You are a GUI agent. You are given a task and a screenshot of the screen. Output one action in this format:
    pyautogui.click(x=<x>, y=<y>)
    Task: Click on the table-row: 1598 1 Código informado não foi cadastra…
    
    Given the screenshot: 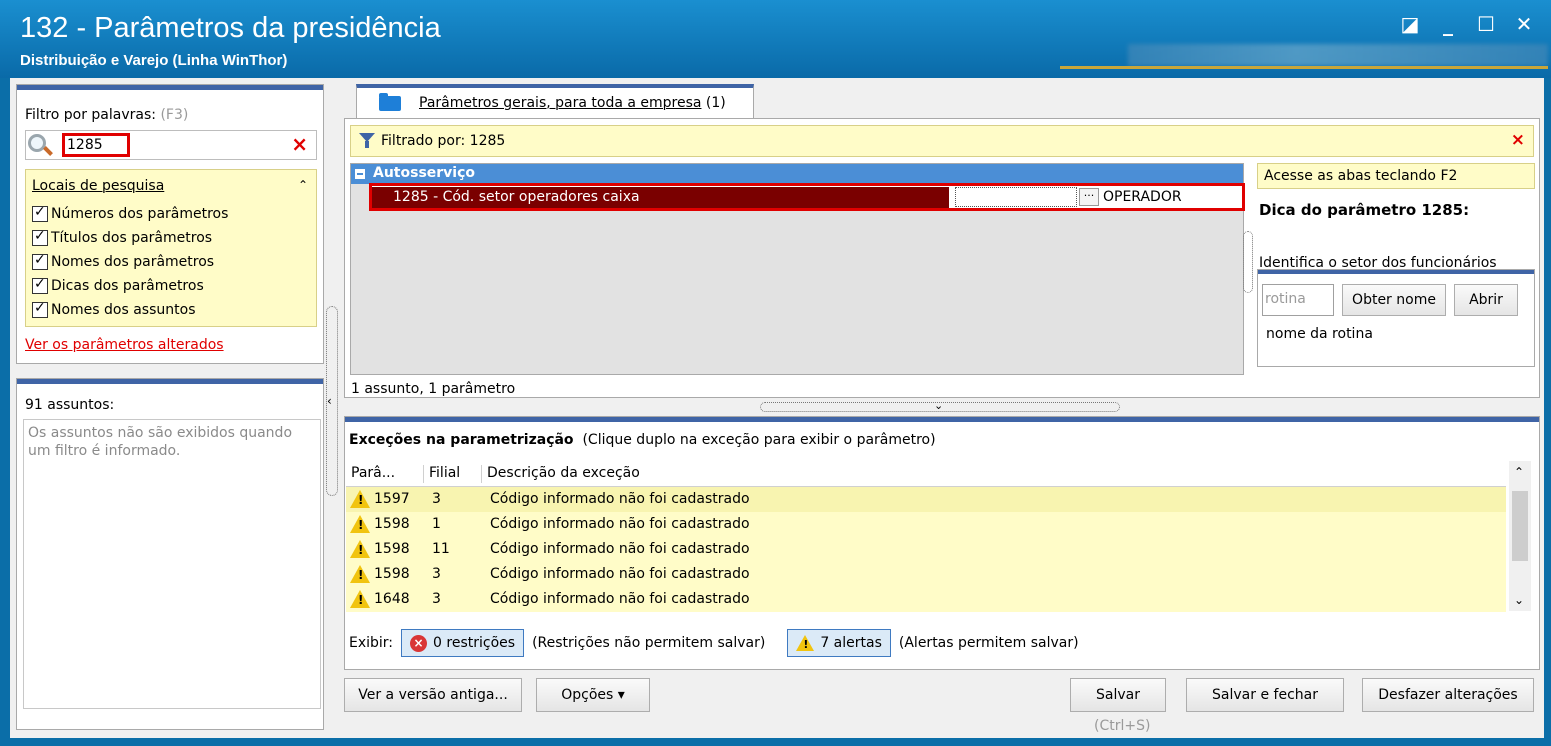 What is the action you would take?
    pyautogui.click(x=926, y=524)
    